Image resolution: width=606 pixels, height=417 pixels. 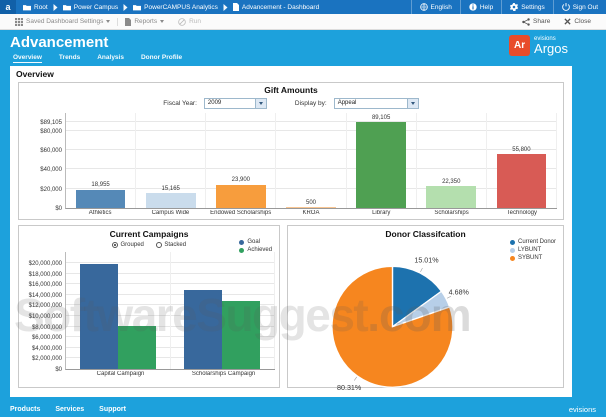 What do you see at coordinates (45, 317) in the screenshot?
I see `y-tick-label: $10,000,000` at bounding box center [45, 317].